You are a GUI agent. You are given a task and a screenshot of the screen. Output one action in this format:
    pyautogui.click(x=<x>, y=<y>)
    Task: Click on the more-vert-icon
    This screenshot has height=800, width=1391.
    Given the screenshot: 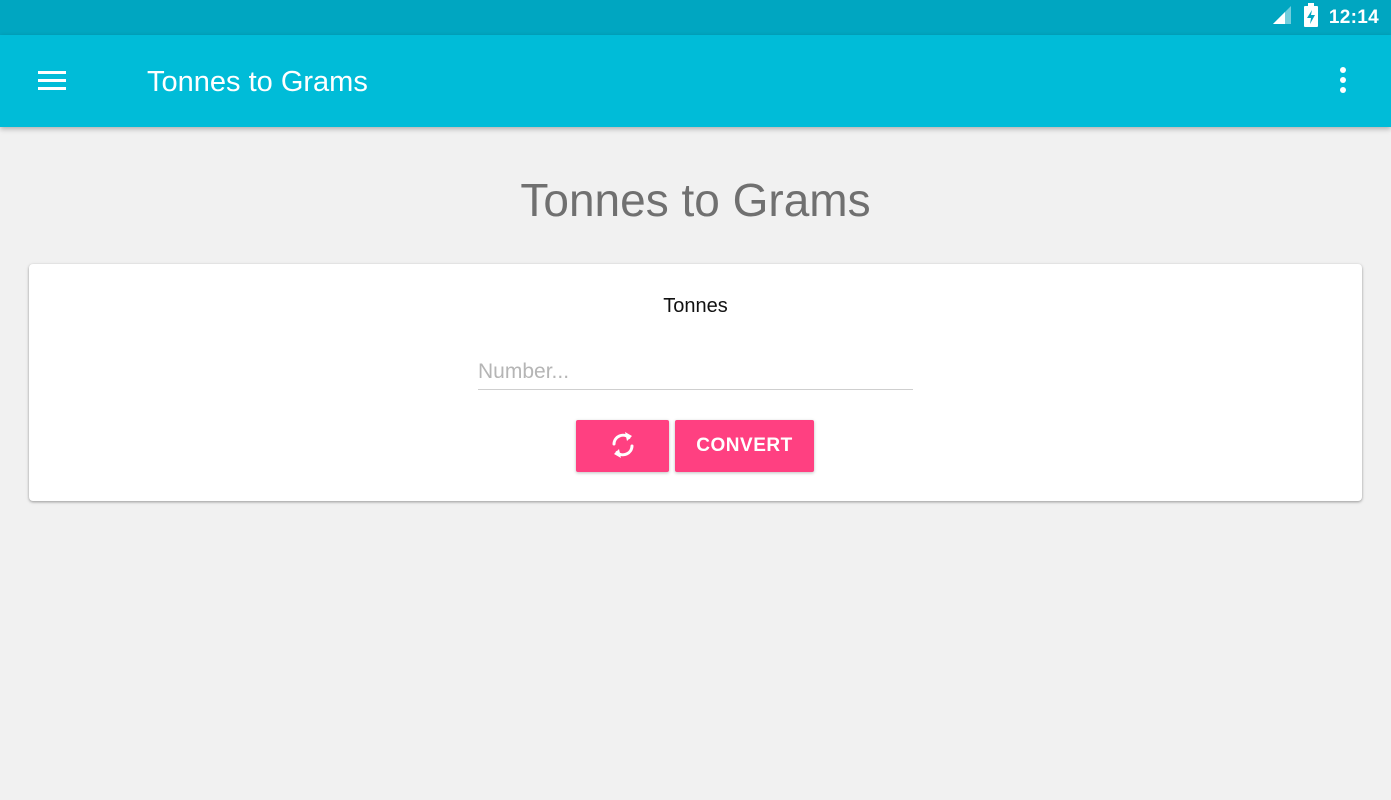 What is the action you would take?
    pyautogui.click(x=1343, y=82)
    